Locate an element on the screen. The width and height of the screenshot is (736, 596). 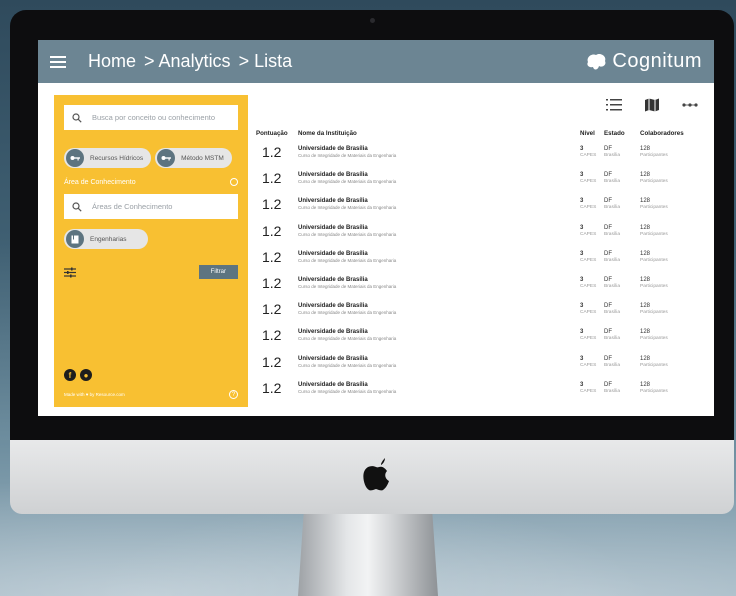
github-icon: ● is located at coordinates (86, 375).